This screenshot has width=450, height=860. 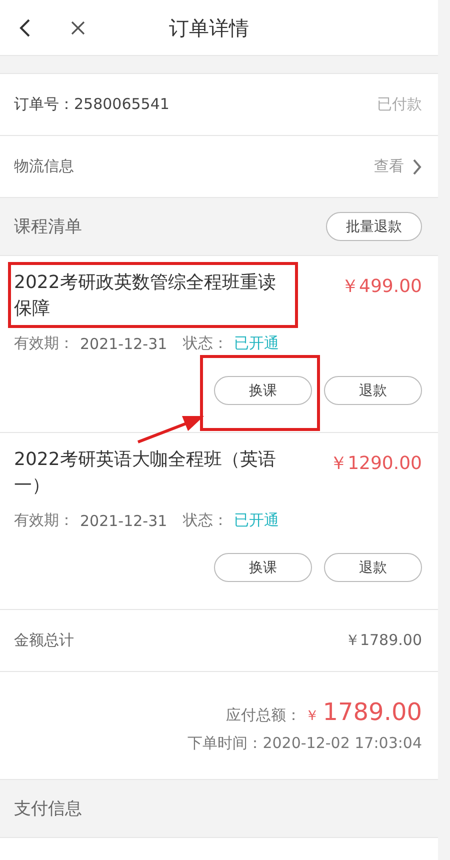 I want to click on currency-sign: ￥, so click(x=311, y=716).